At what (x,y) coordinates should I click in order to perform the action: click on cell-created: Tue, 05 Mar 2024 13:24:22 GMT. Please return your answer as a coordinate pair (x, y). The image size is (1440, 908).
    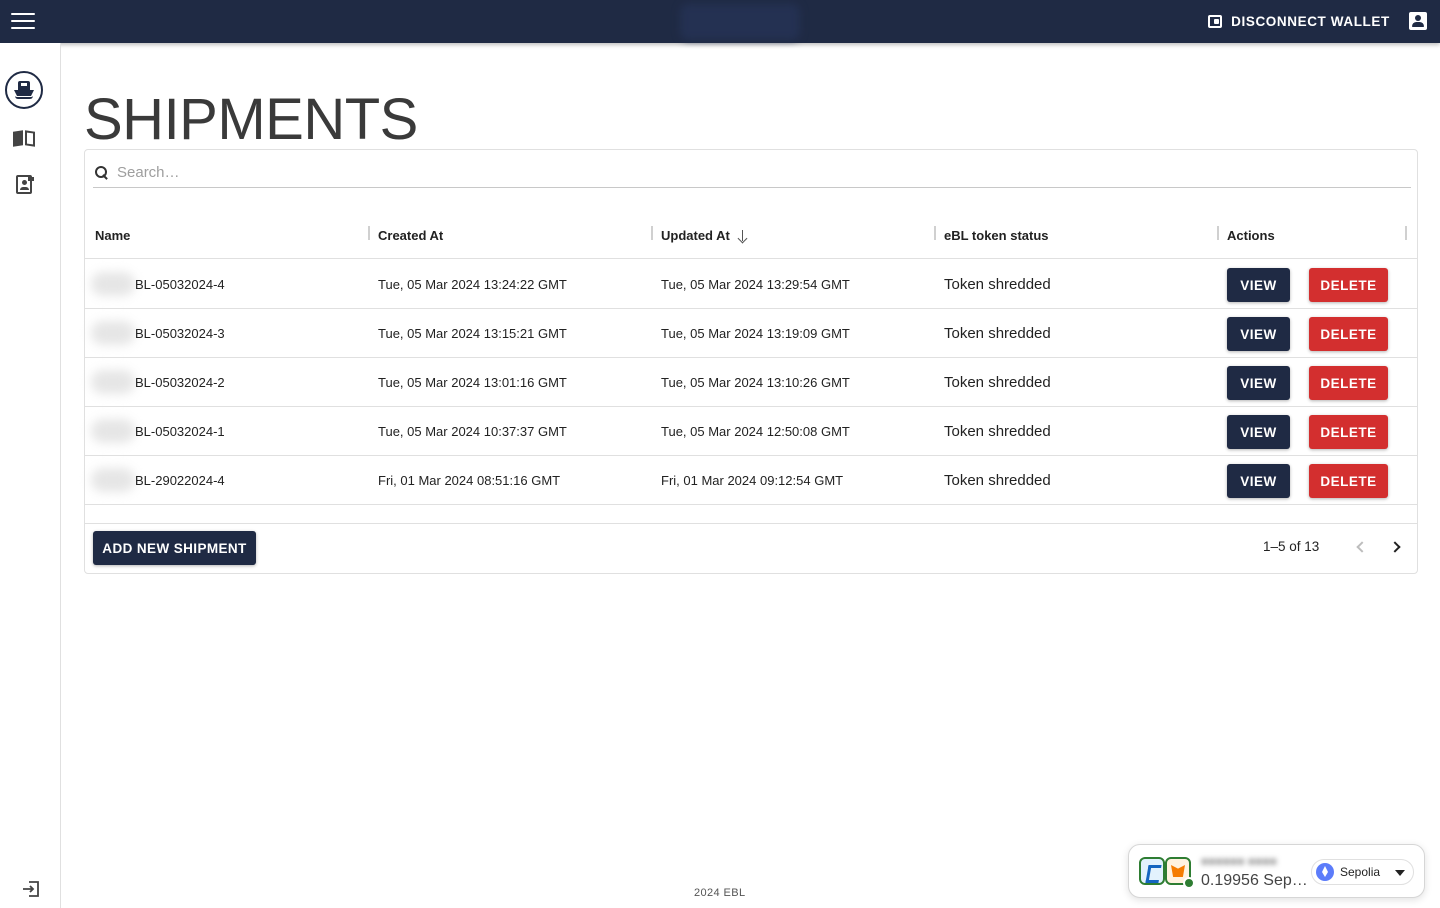
    Looking at the image, I should click on (472, 284).